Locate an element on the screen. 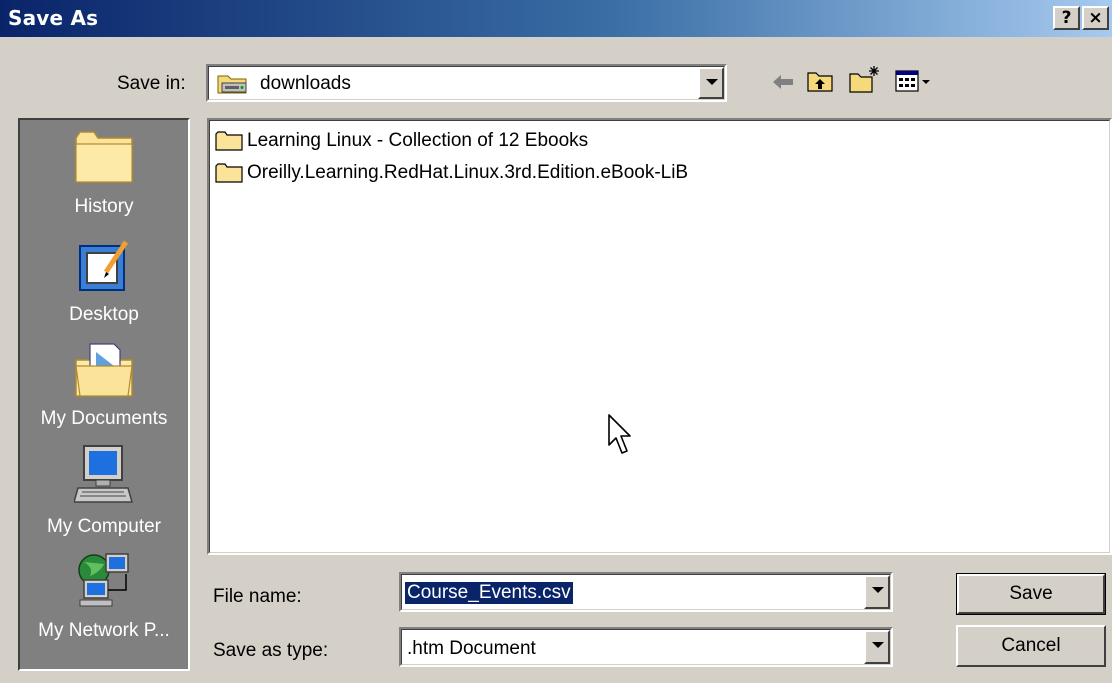  title-bar: Save As ? × is located at coordinates (556, 18).